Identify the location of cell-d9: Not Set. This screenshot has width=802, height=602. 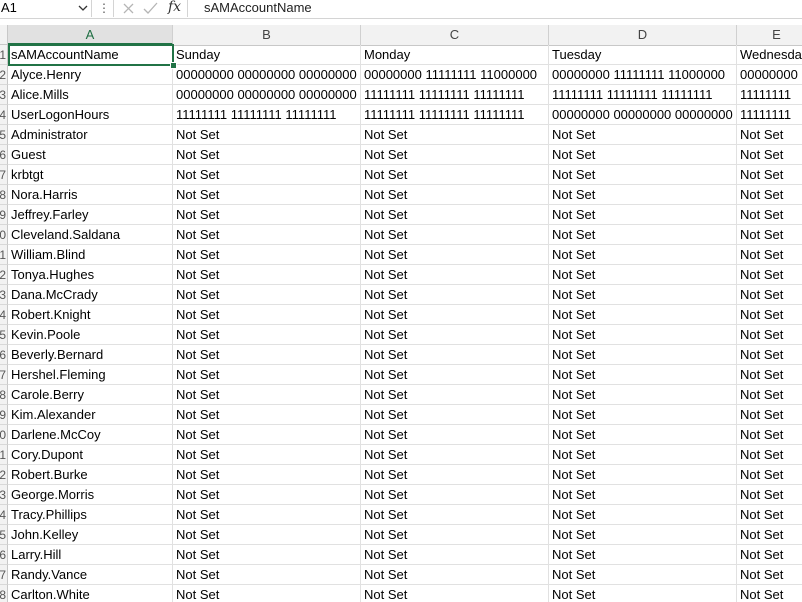
(643, 215).